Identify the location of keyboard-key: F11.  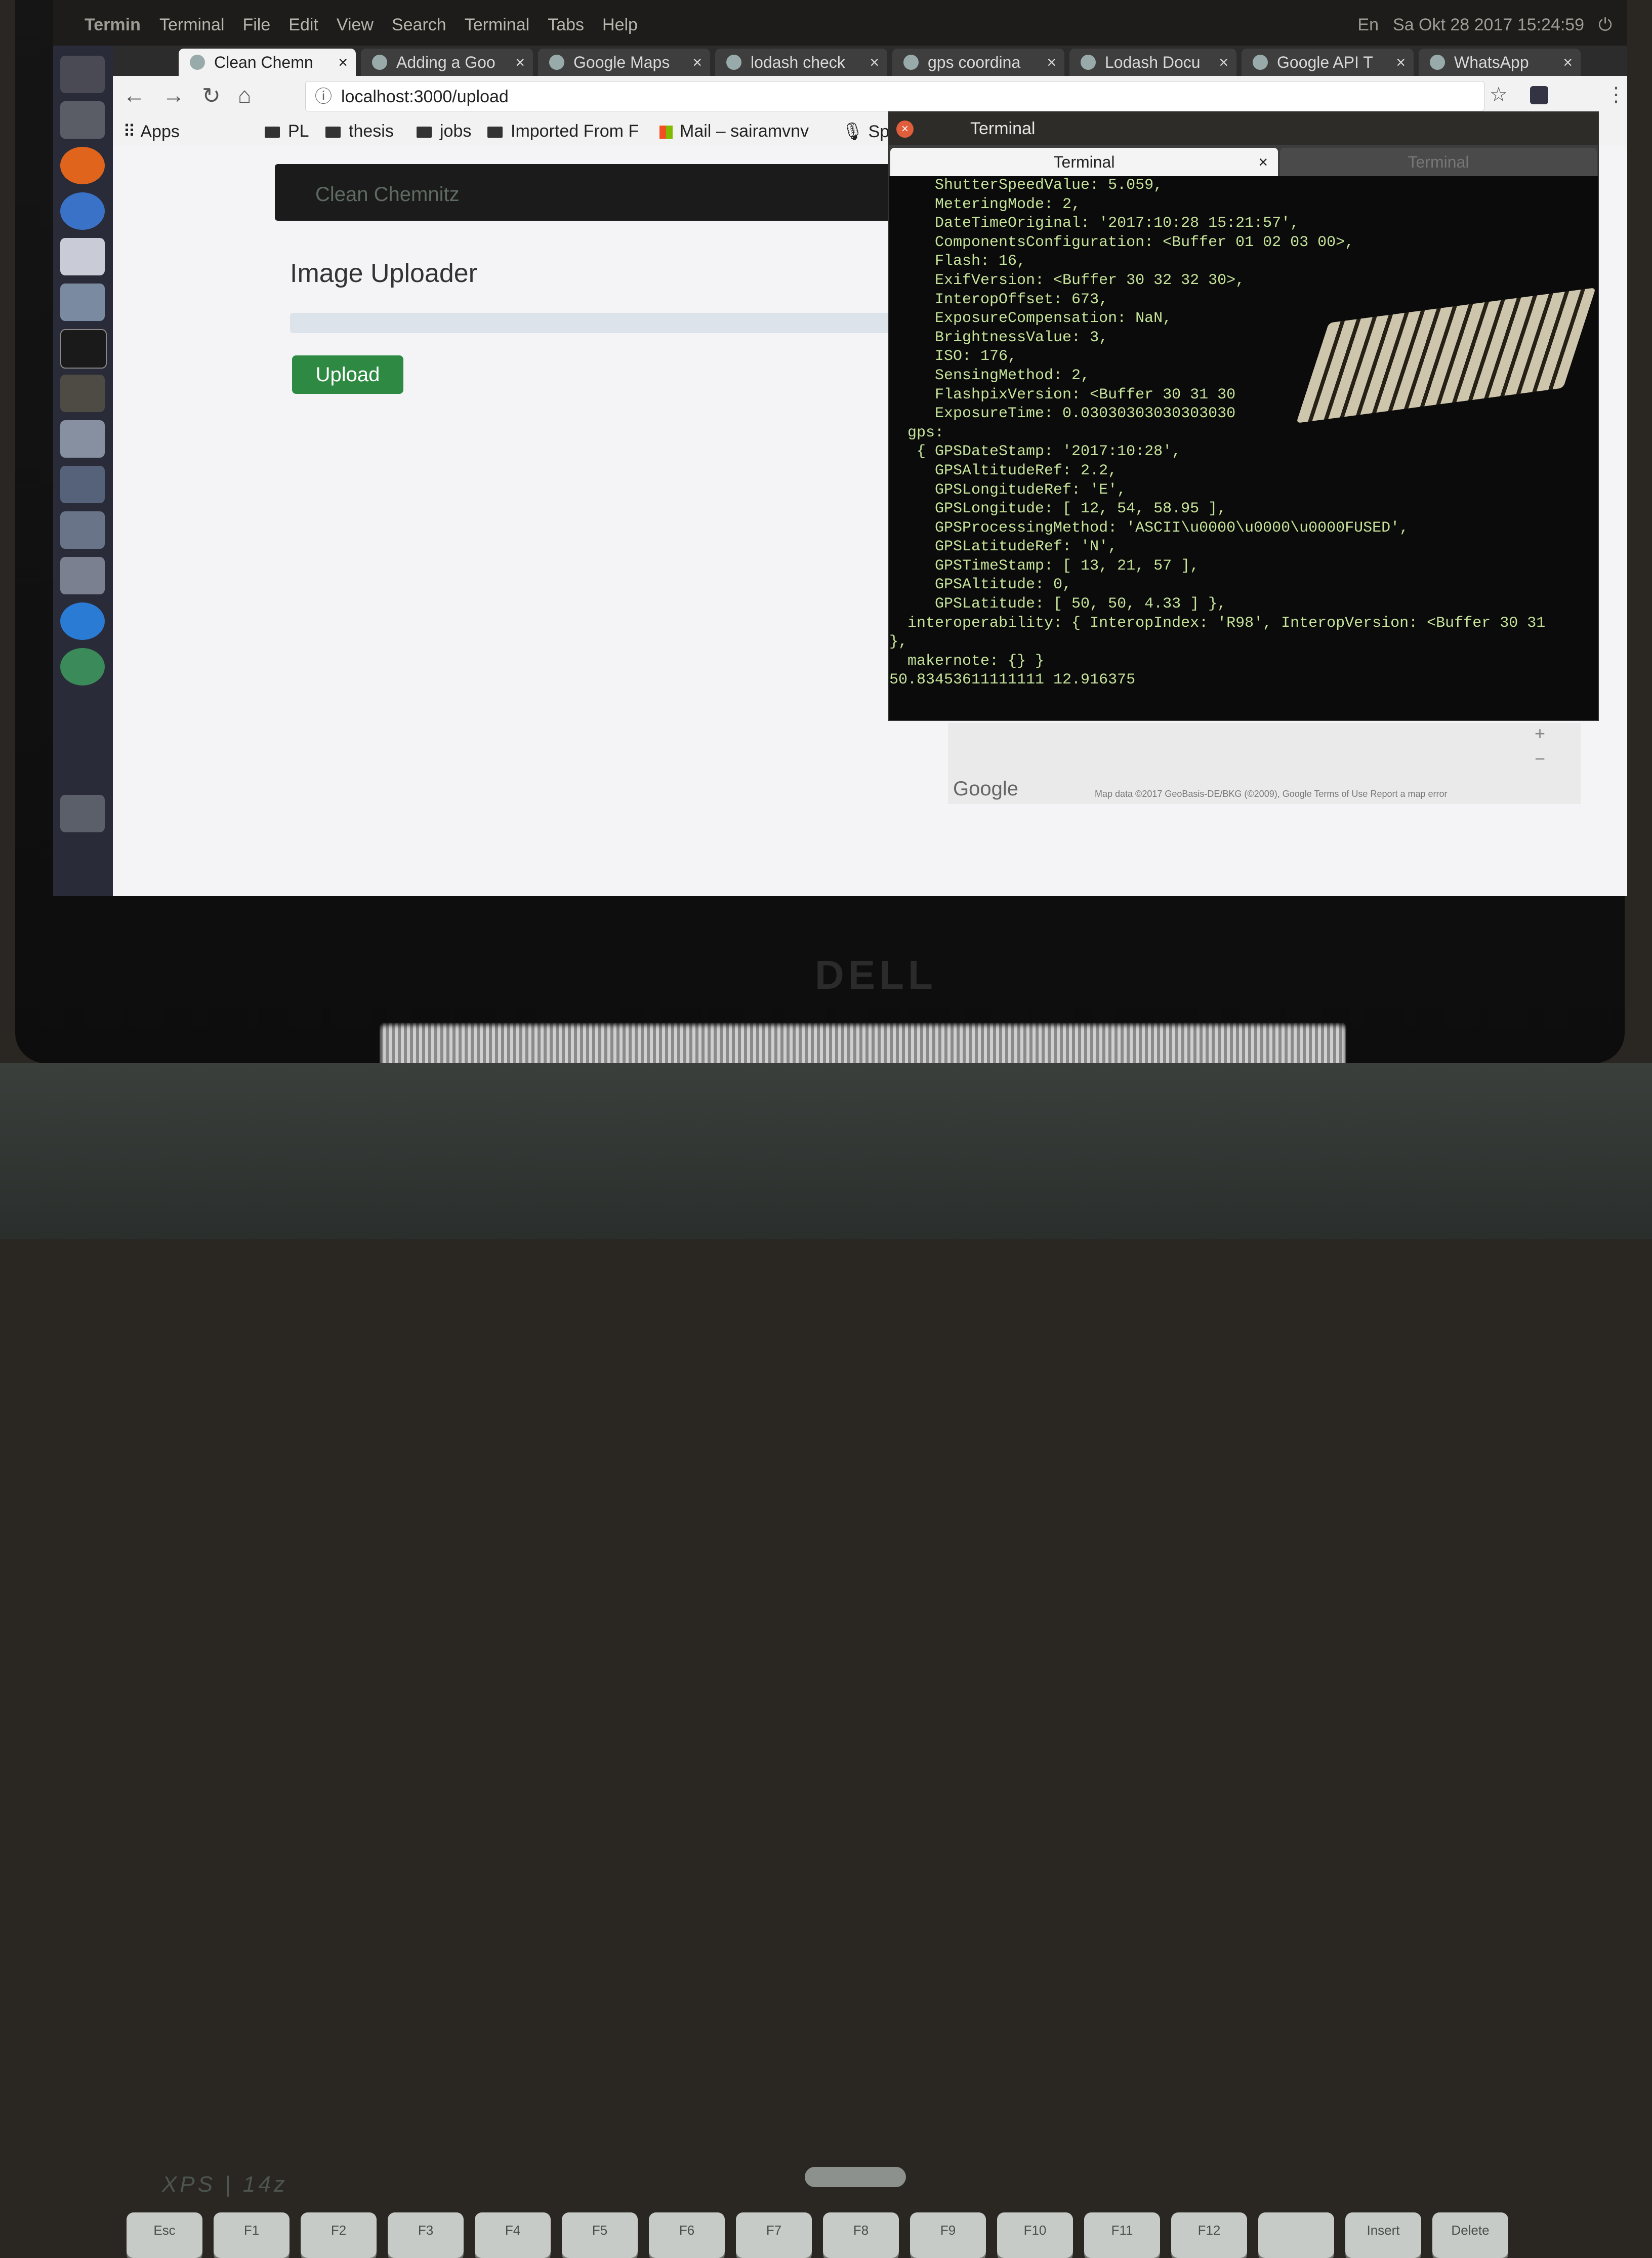
(1122, 2235).